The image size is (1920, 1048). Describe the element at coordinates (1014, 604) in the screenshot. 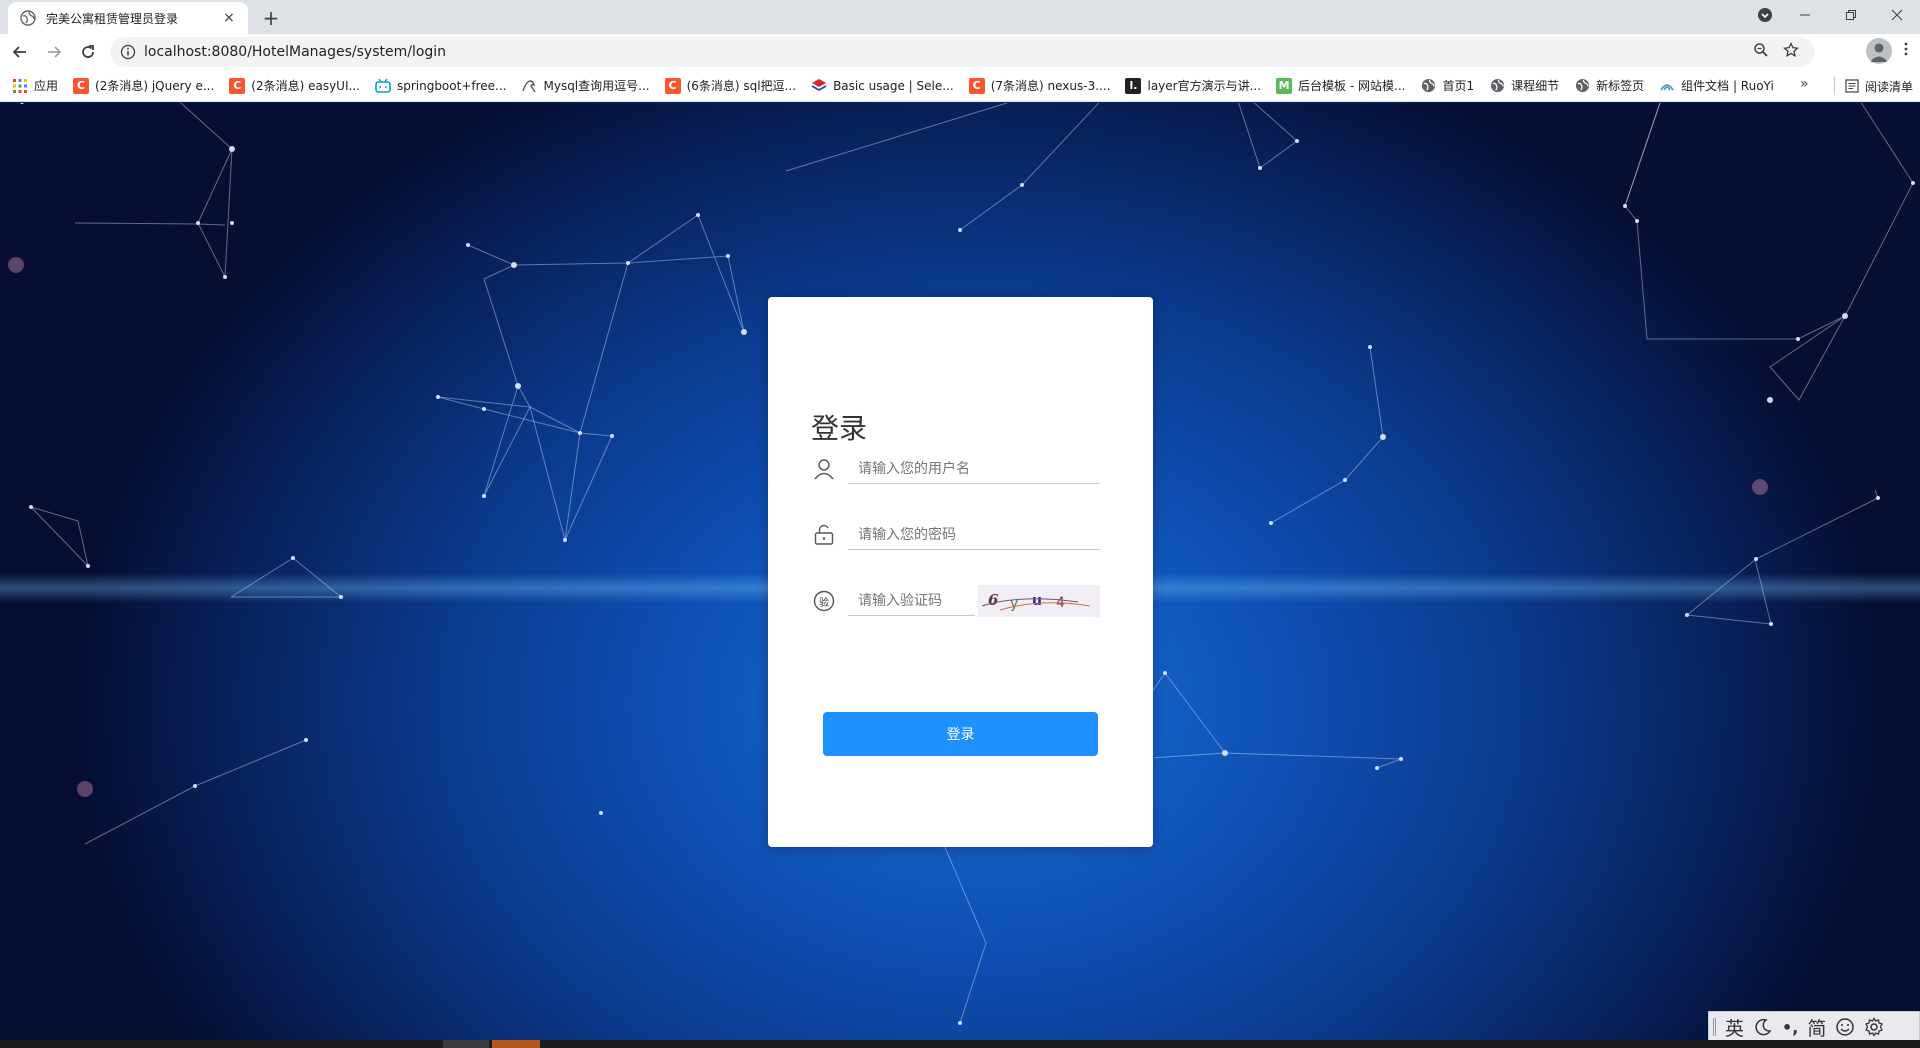

I see `svg-text: y` at that location.